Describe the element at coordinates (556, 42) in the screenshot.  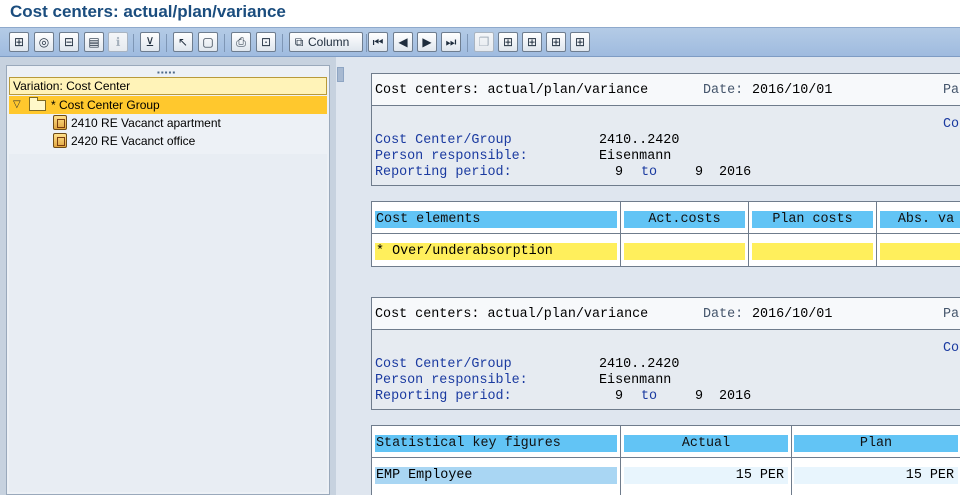
I see `structure-link-icon: ⊞` at that location.